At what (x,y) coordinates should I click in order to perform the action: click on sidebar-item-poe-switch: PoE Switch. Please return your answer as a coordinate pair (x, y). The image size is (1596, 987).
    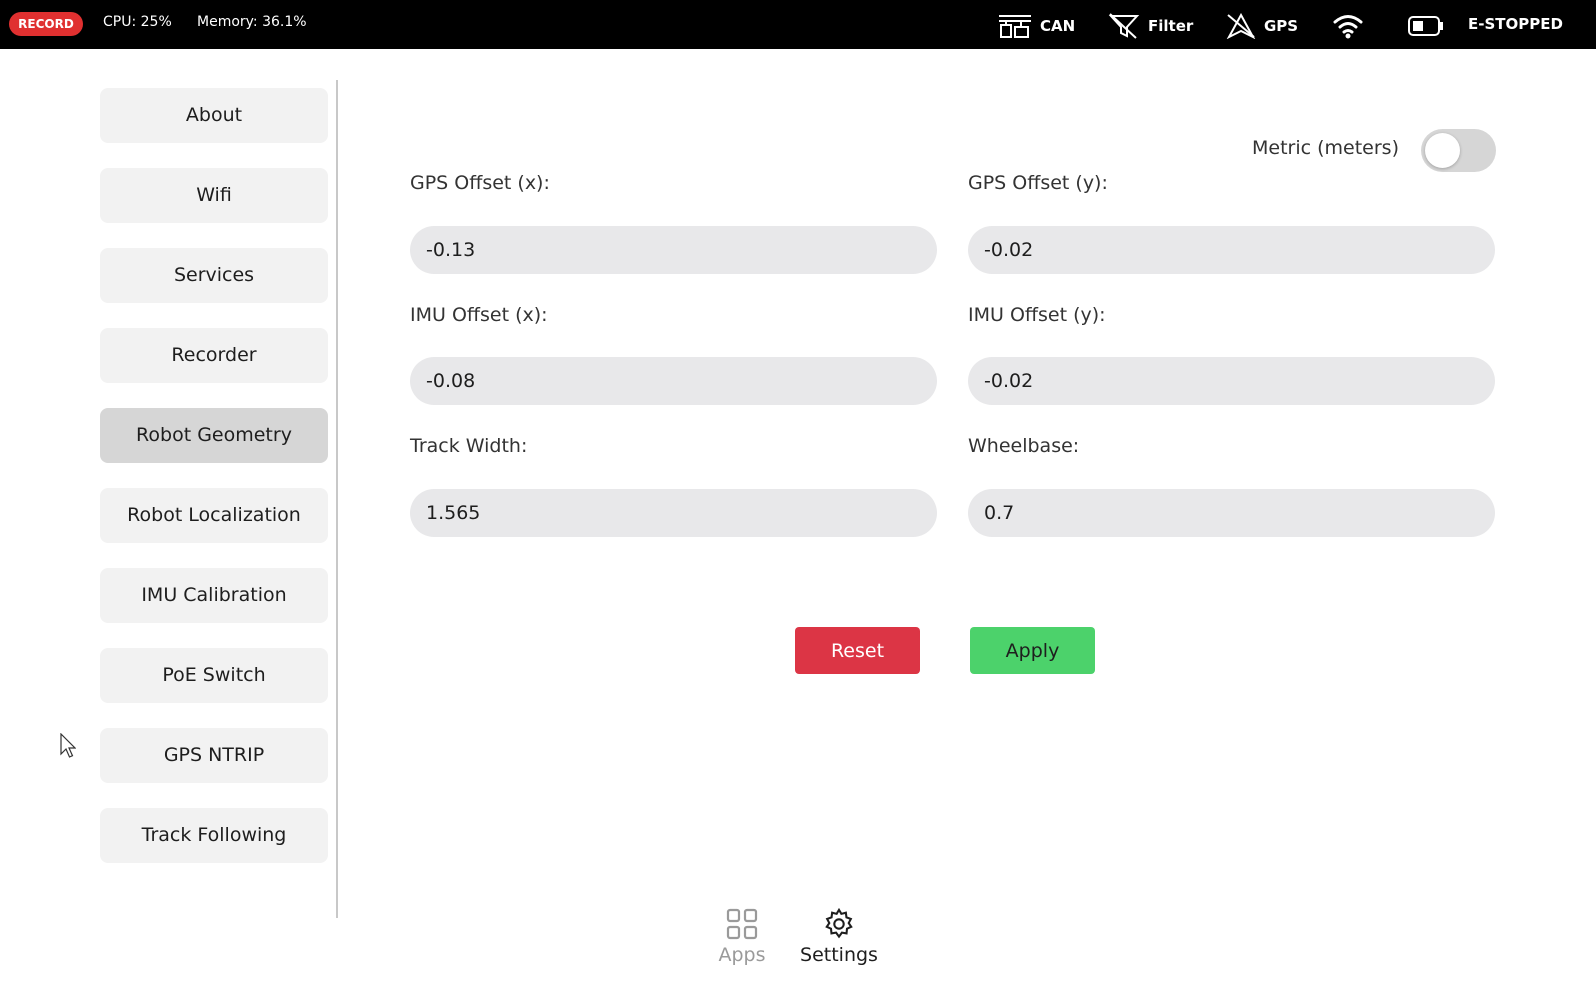
    Looking at the image, I should click on (214, 675).